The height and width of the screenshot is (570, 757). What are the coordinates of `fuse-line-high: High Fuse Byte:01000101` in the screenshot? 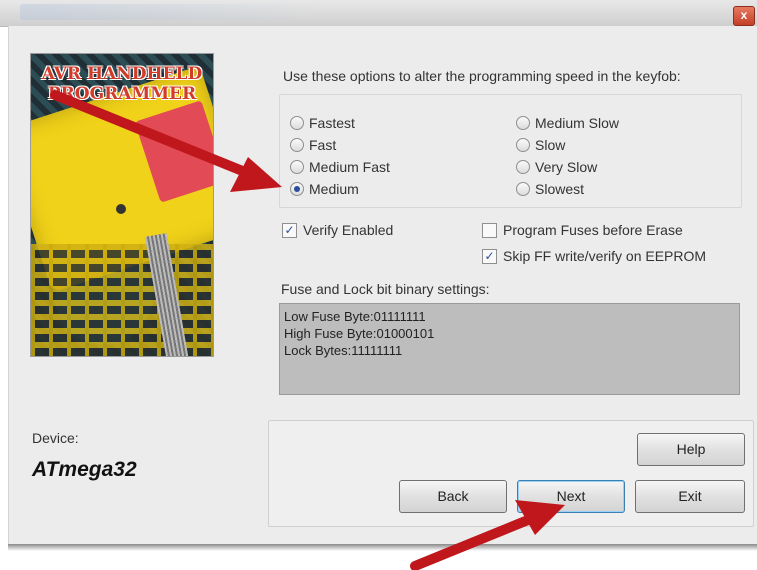 It's located at (359, 333).